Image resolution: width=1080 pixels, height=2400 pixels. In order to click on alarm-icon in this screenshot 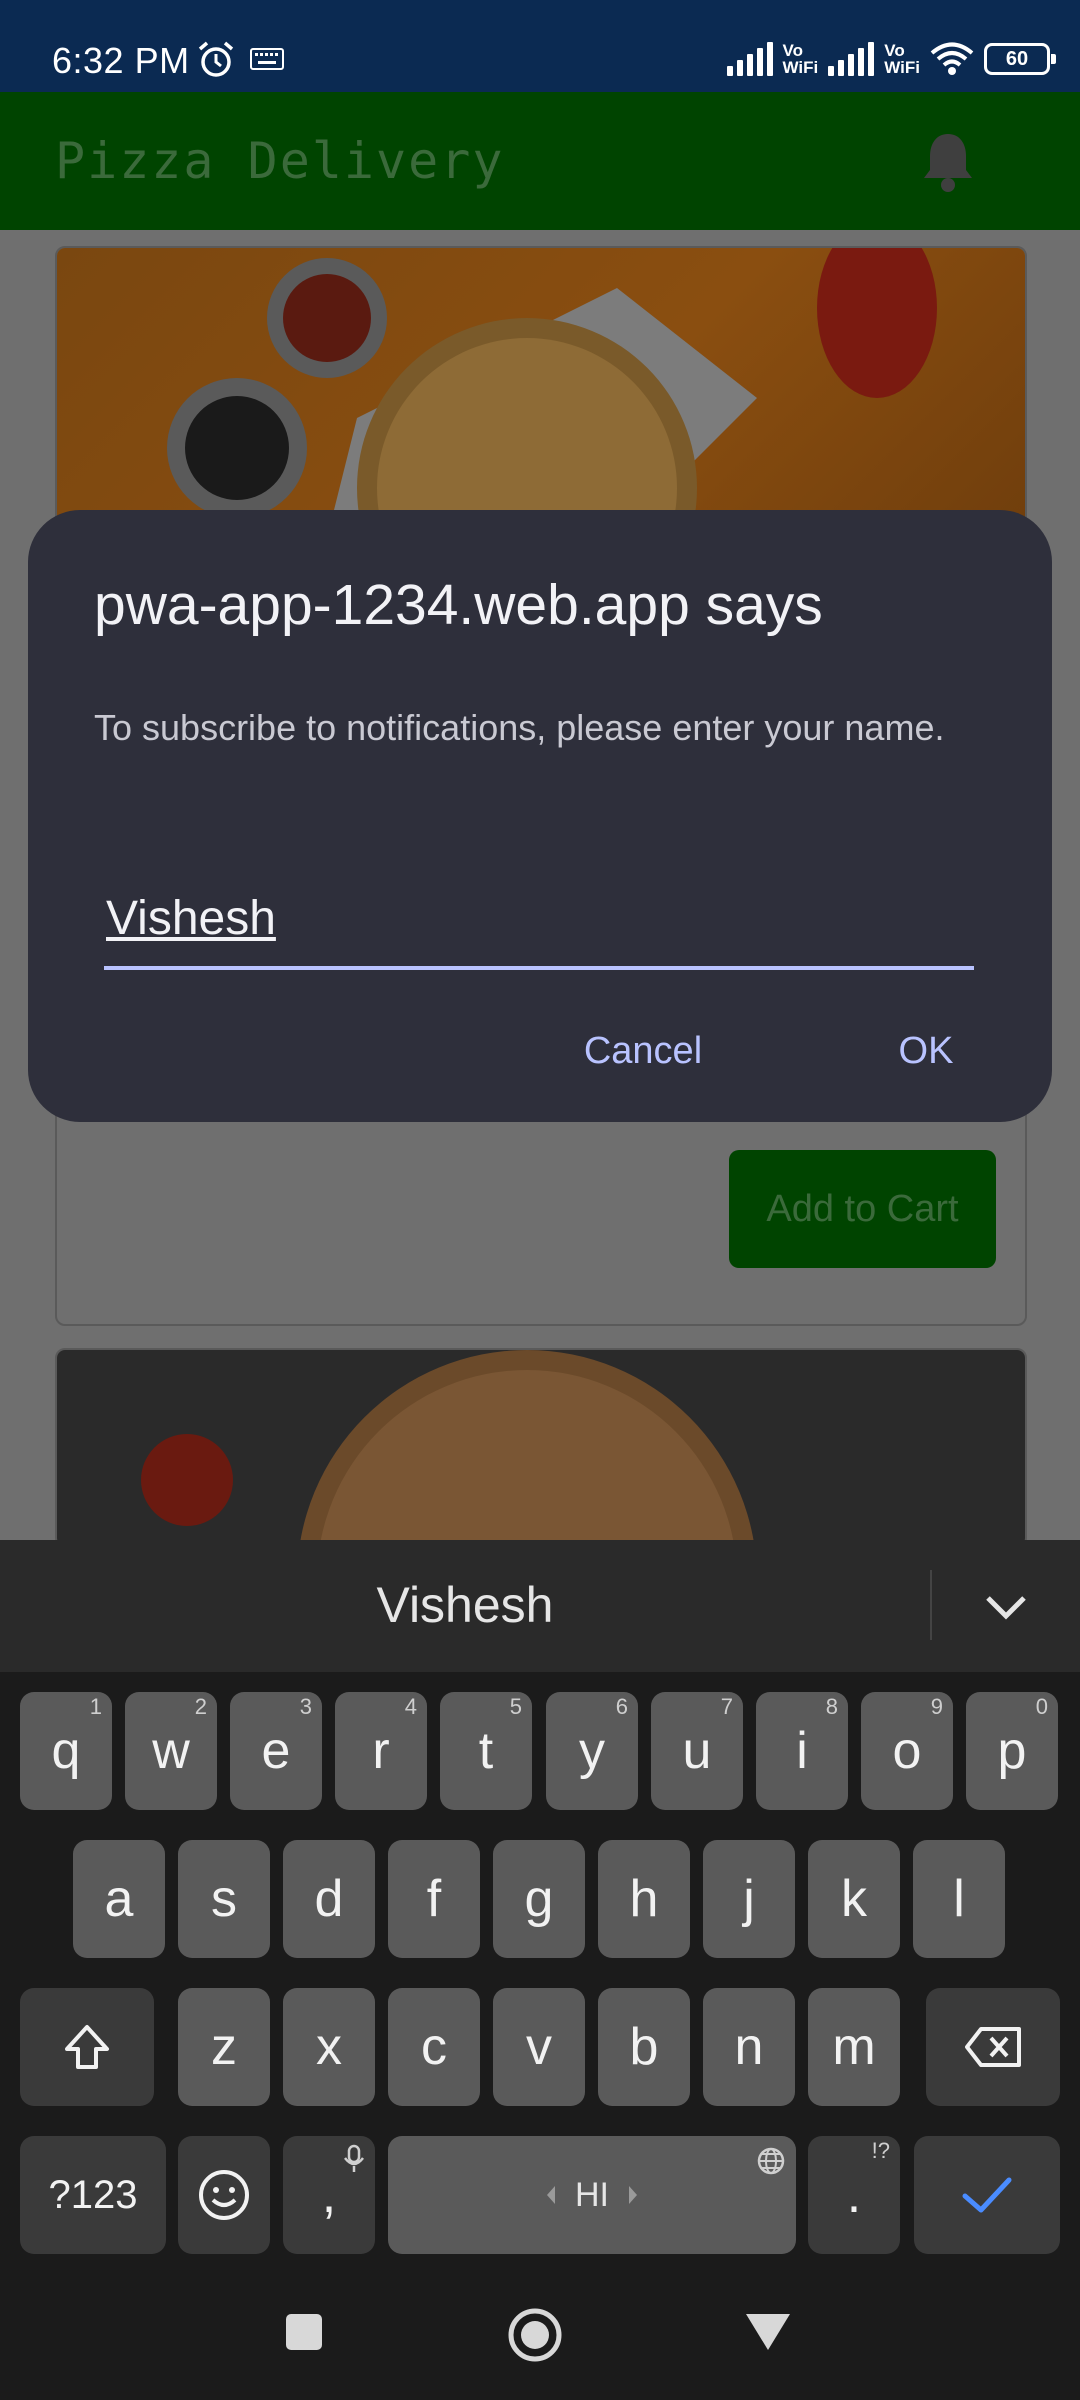, I will do `click(216, 59)`.